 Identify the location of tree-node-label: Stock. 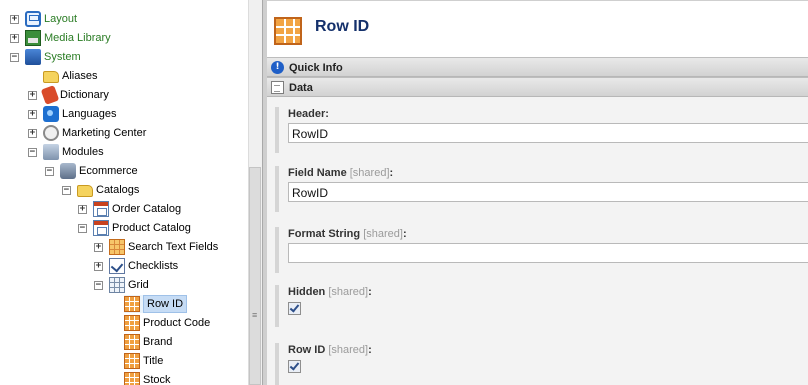
(157, 378).